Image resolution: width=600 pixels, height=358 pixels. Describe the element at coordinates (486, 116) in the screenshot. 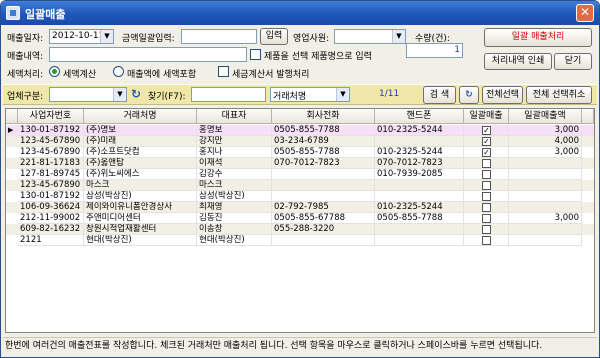

I see `column-header: 일괄매출` at that location.